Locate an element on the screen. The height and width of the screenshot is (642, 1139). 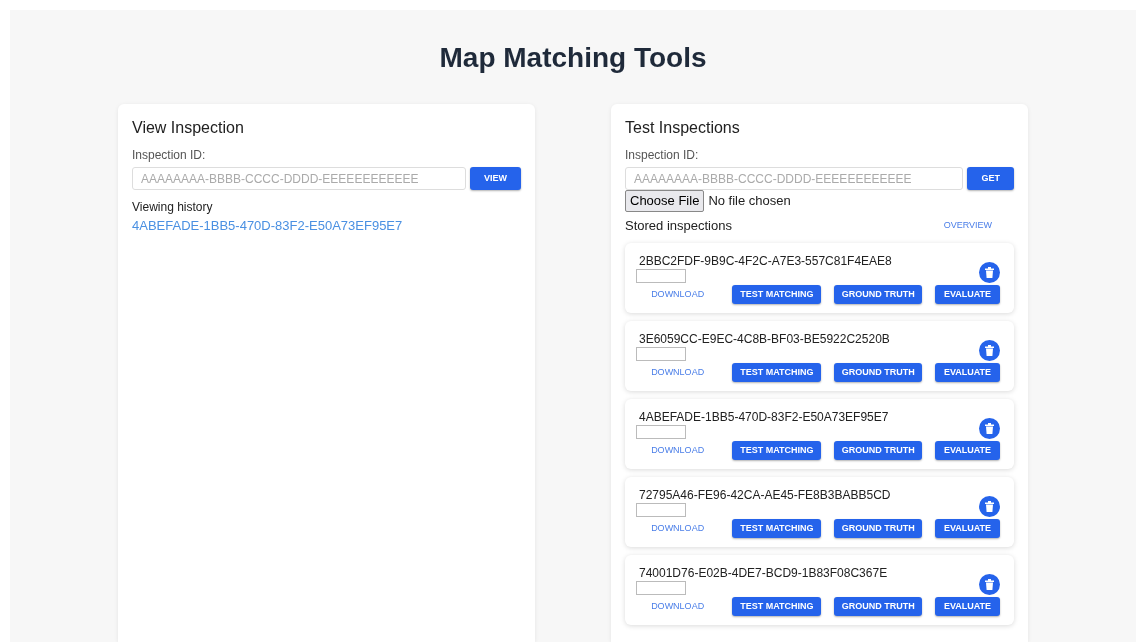
panel-heading: Test Inspections is located at coordinates (683, 128).